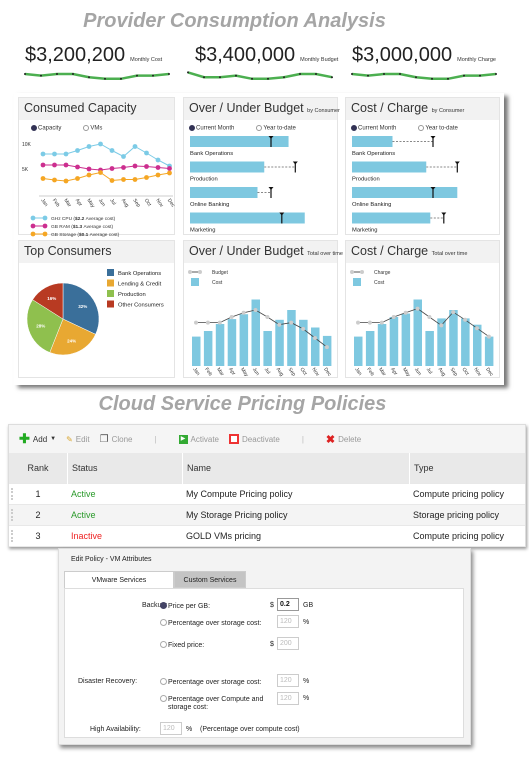  Describe the element at coordinates (122, 439) in the screenshot. I see `clone-label: Clone` at that location.